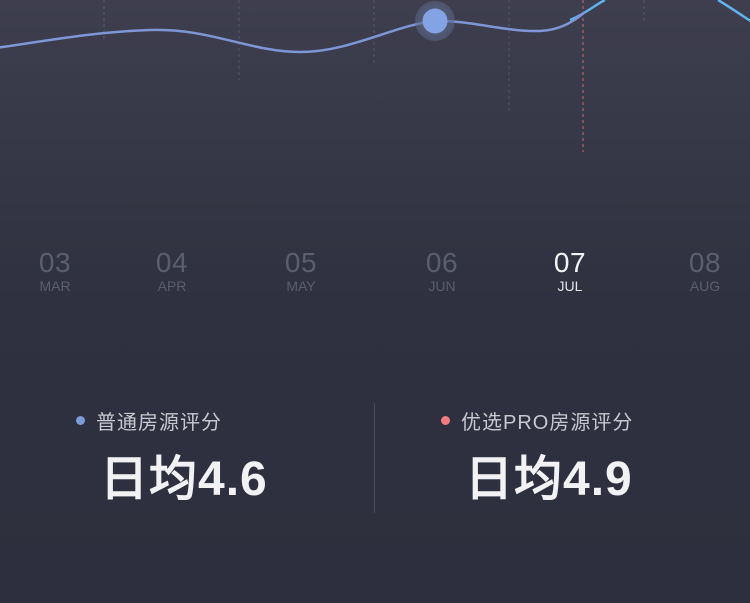  I want to click on standard-rating-stat: 普通房源评分 日均4.6, so click(172, 455).